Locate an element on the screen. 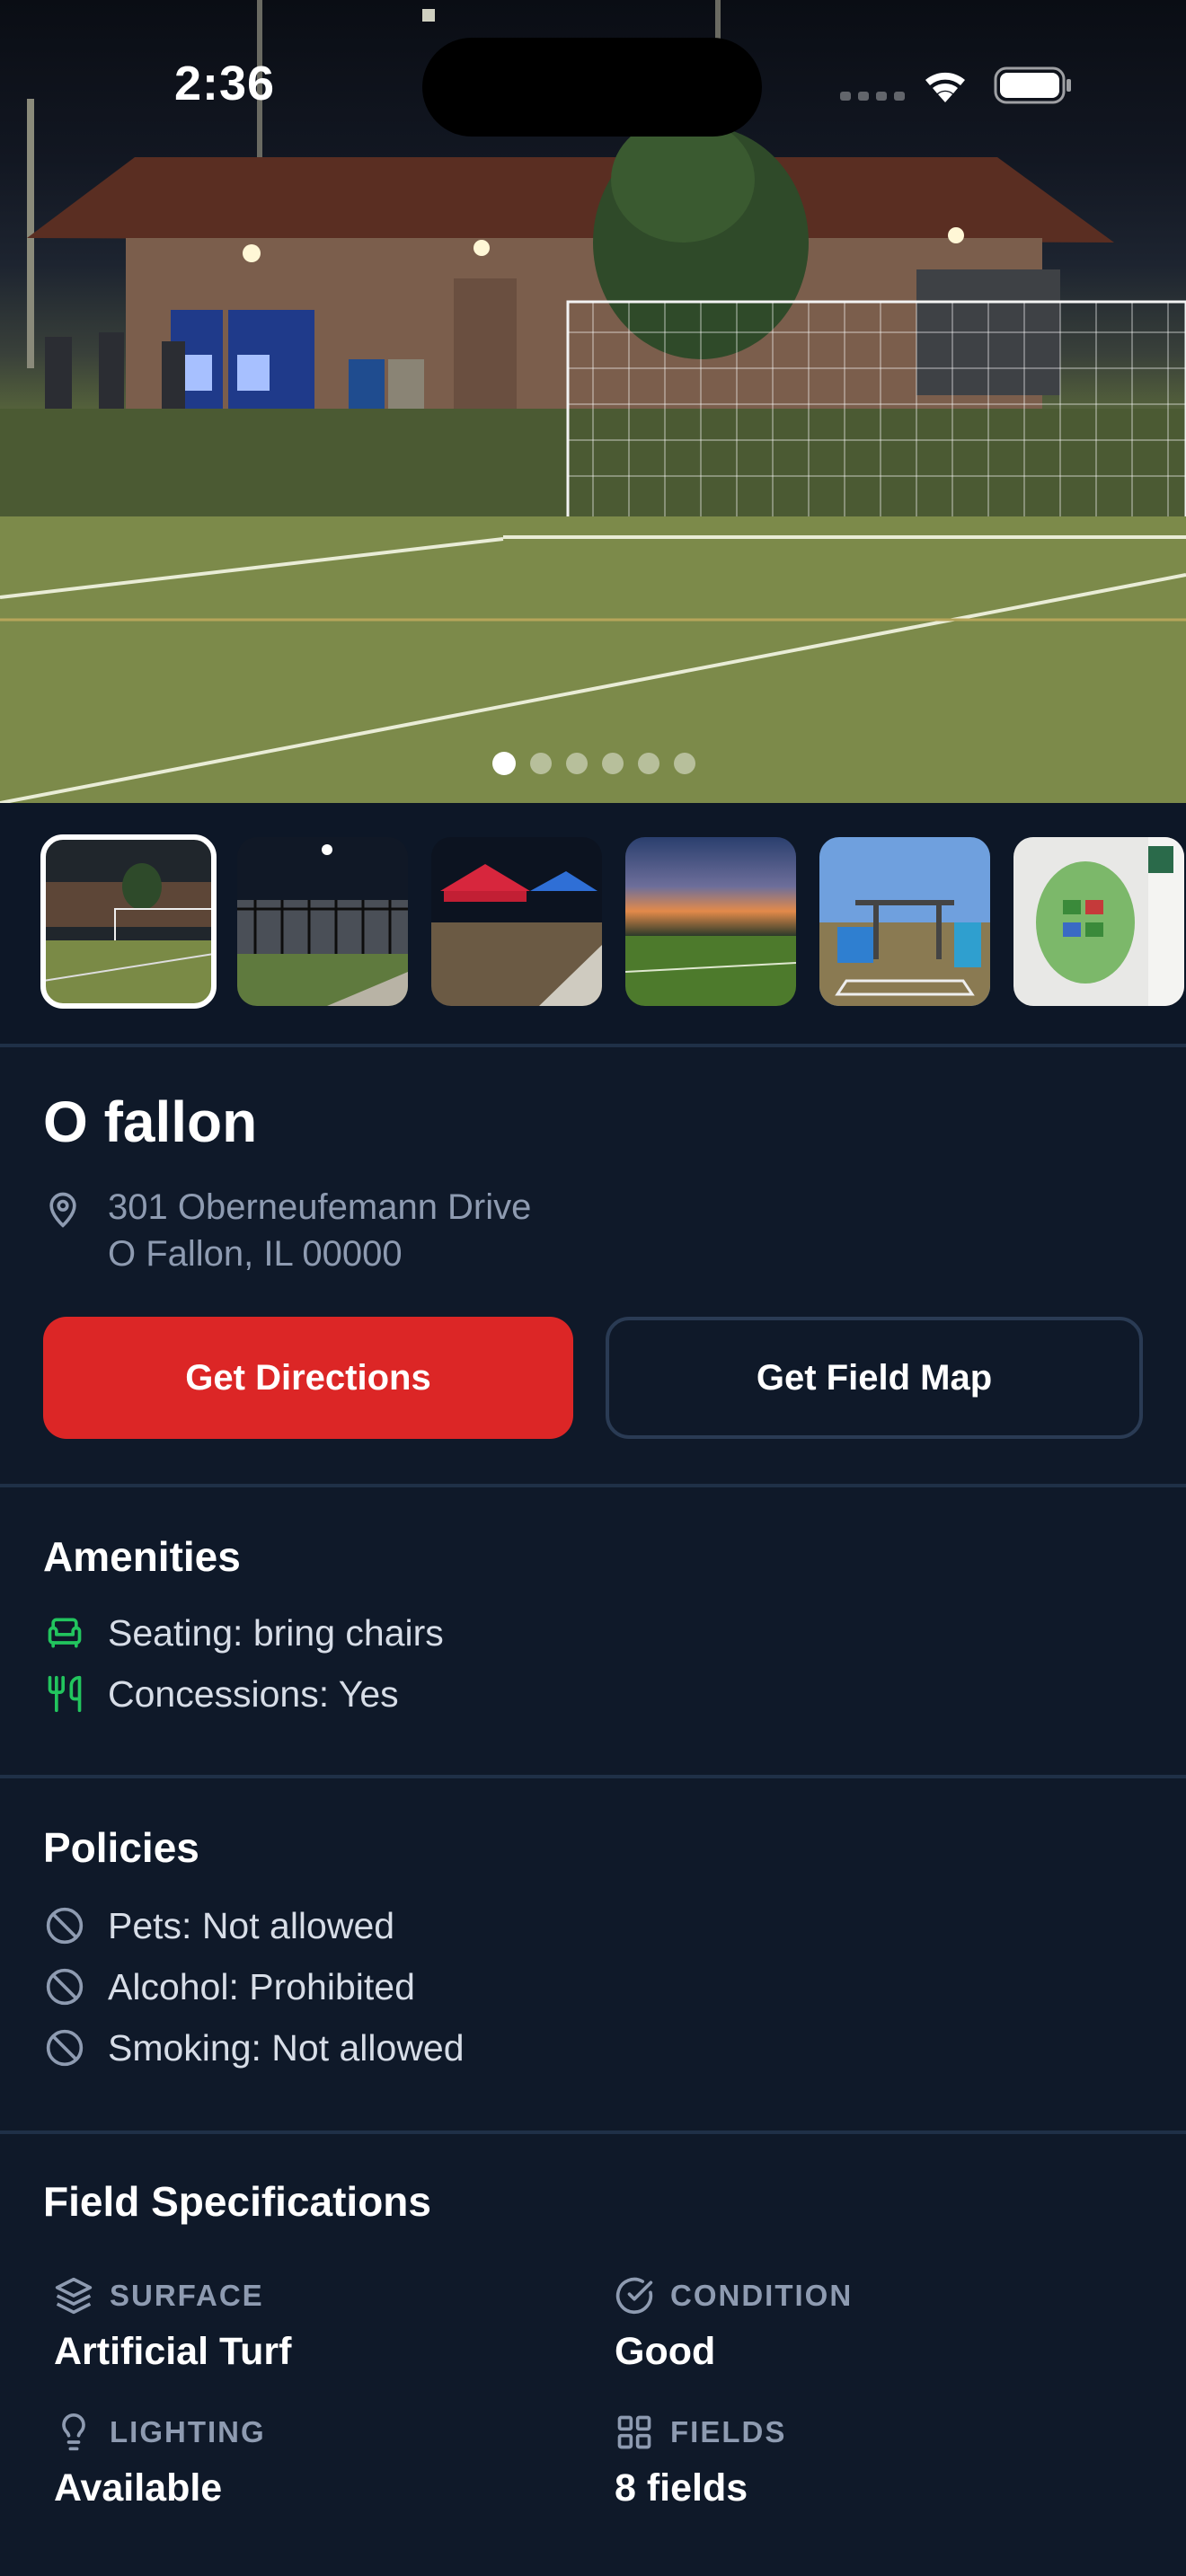 Image resolution: width=1186 pixels, height=2576 pixels. sunset-field-photo is located at coordinates (710, 921).